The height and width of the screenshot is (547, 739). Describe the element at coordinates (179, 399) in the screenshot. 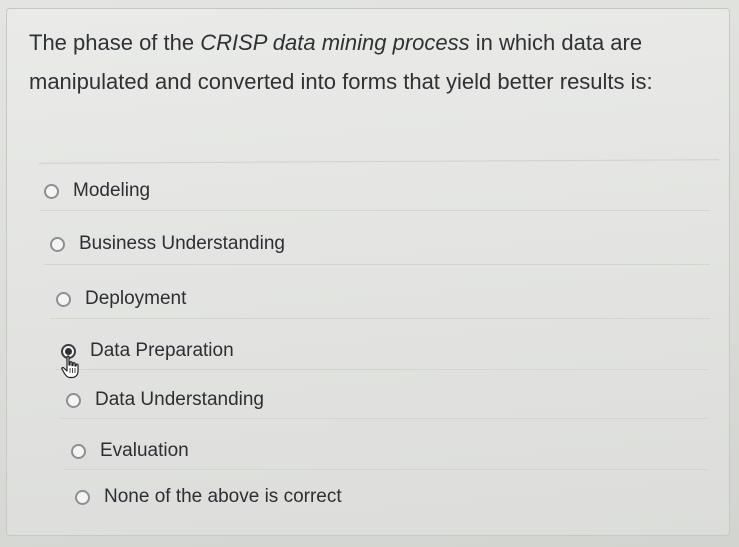

I see `option-label: Data Understanding` at that location.